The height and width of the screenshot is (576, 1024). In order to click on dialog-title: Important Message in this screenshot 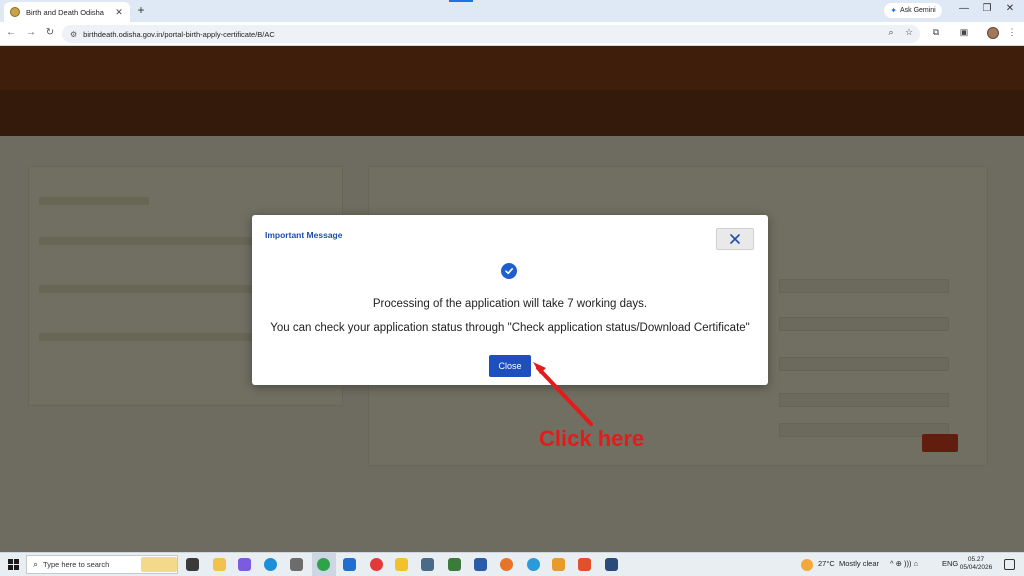, I will do `click(304, 235)`.